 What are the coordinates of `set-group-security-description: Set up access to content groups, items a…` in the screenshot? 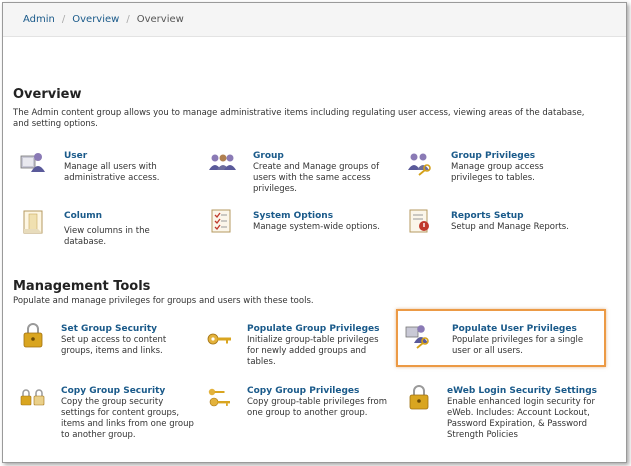 It's located at (114, 345).